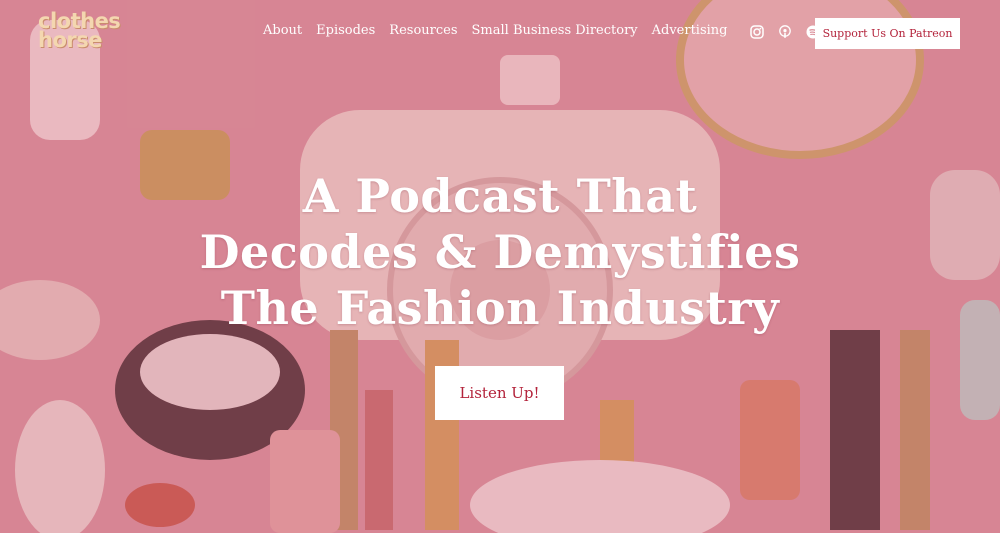 This screenshot has height=533, width=1000. Describe the element at coordinates (500, 196) in the screenshot. I see `hero-title-line-1: A Podcast That` at that location.